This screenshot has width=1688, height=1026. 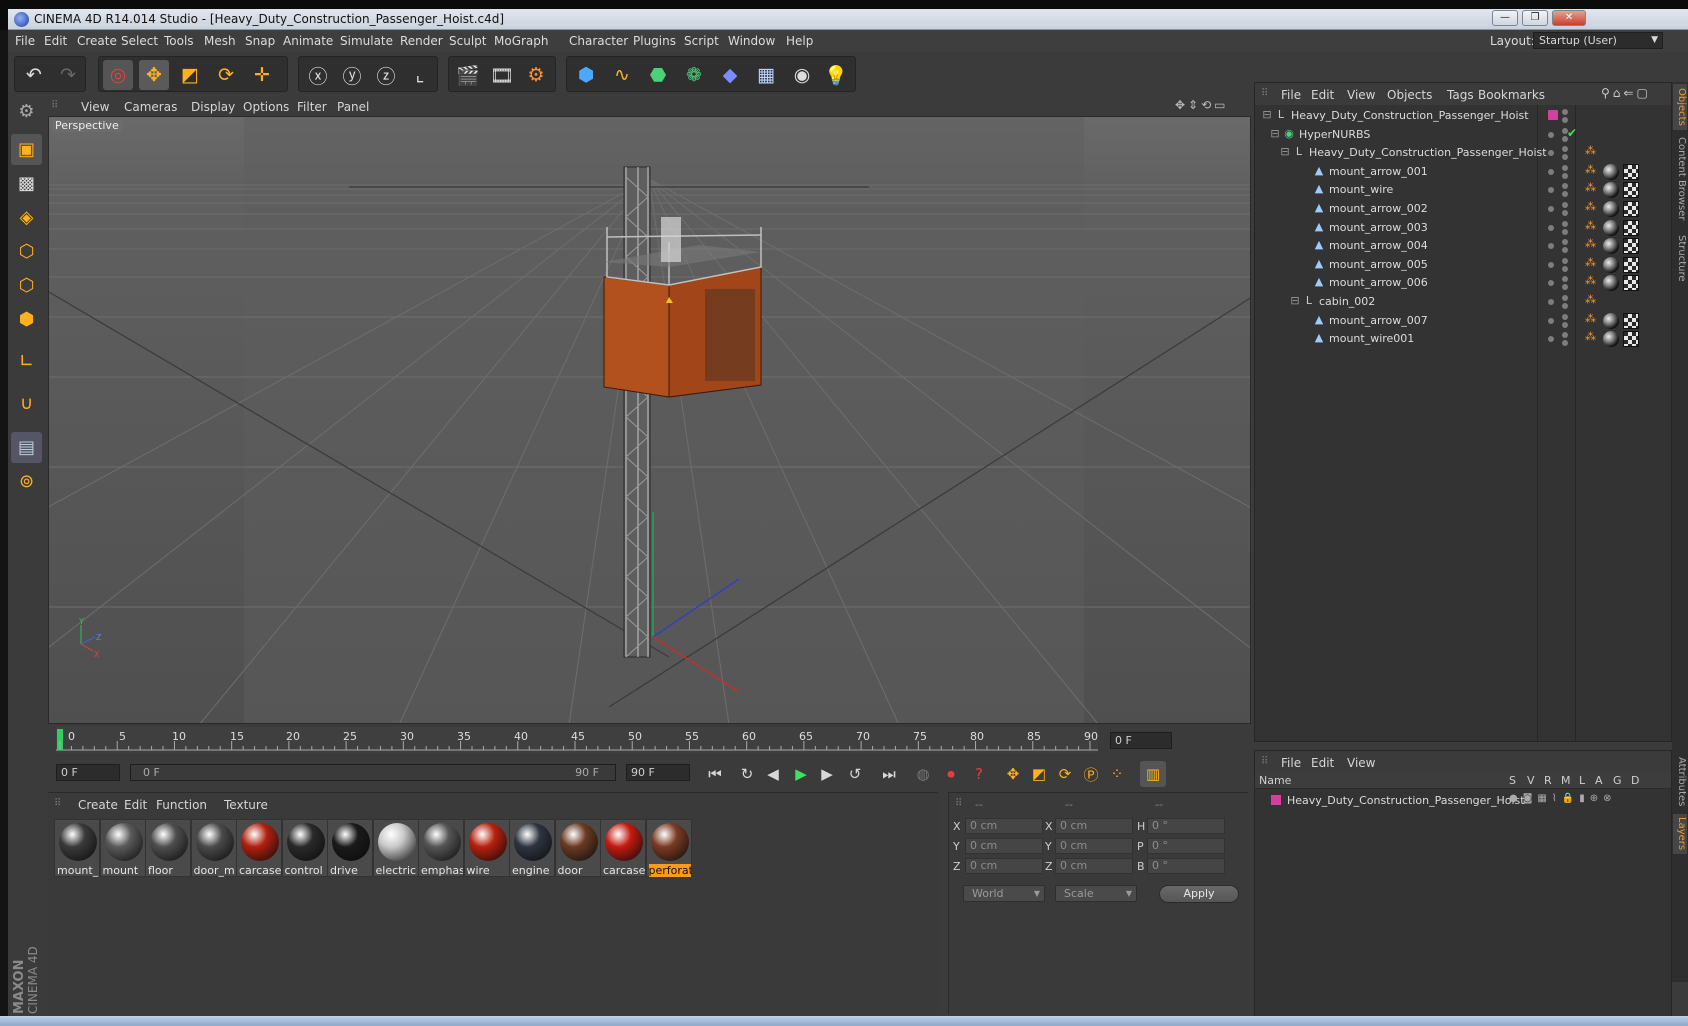 I want to click on menu-render: Render, so click(x=421, y=41).